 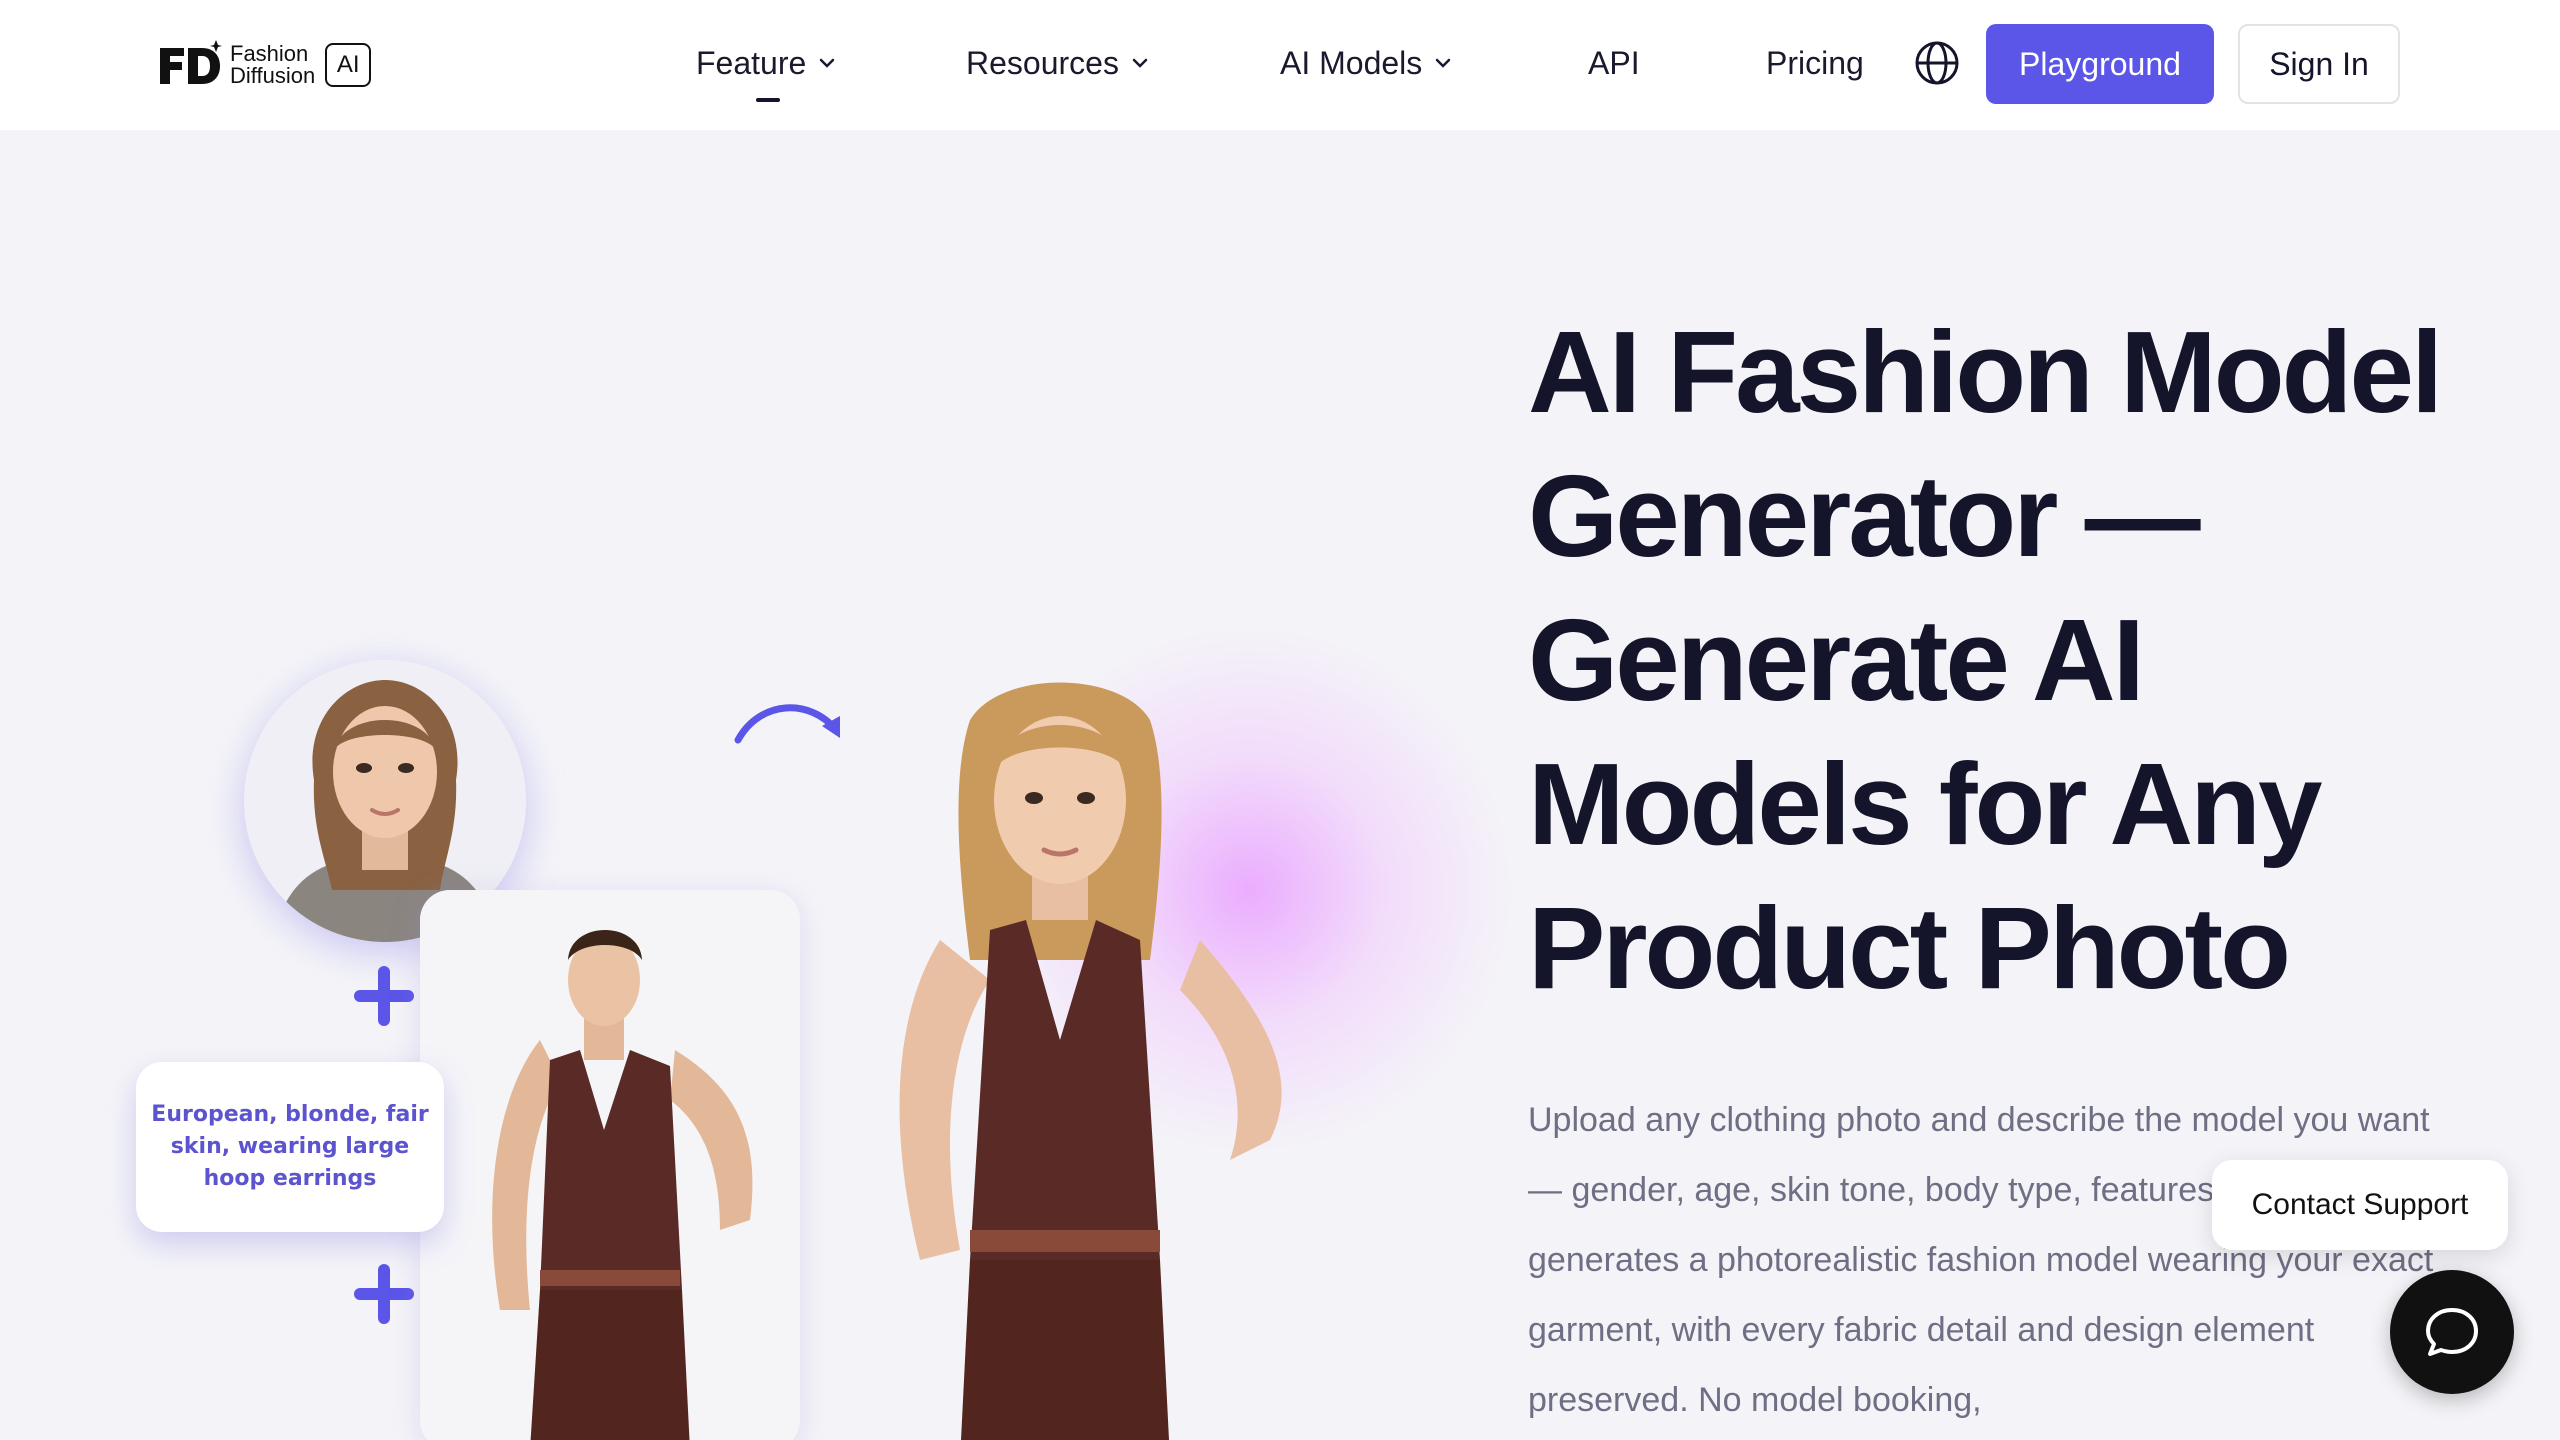 I want to click on fd-logo-mark, so click(x=191, y=62).